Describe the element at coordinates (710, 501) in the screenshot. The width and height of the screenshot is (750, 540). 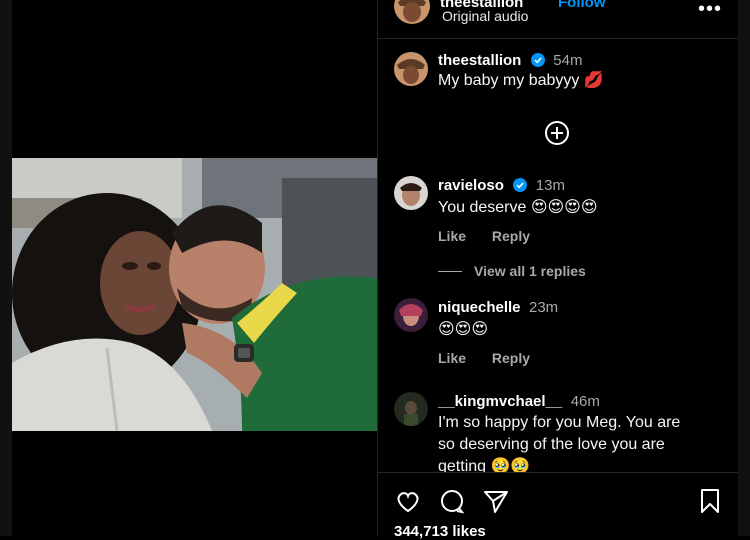
I see `bookmark-icon` at that location.